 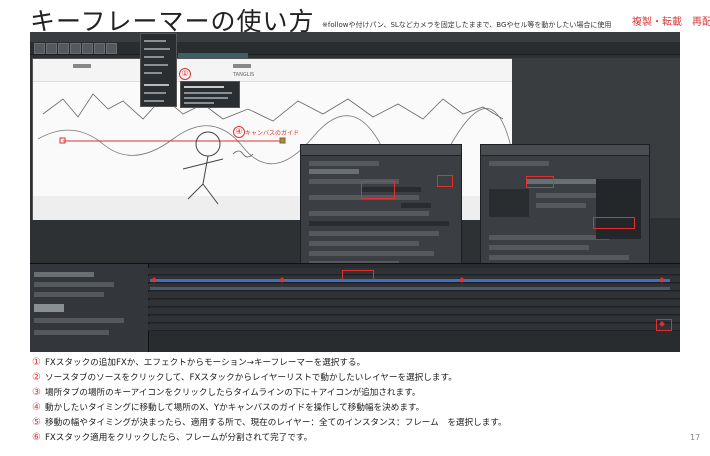 I want to click on copyright-notice: 複製・転載 再配, so click(x=671, y=22).